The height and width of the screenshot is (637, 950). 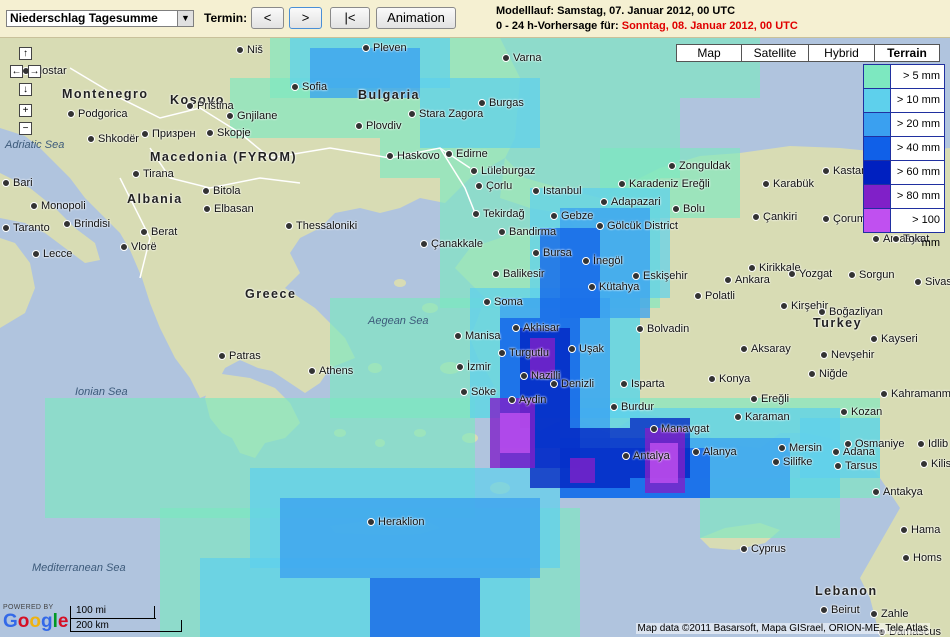 I want to click on forecast-prefix: 0 - 24 h-Vorhersage für:, so click(x=557, y=26).